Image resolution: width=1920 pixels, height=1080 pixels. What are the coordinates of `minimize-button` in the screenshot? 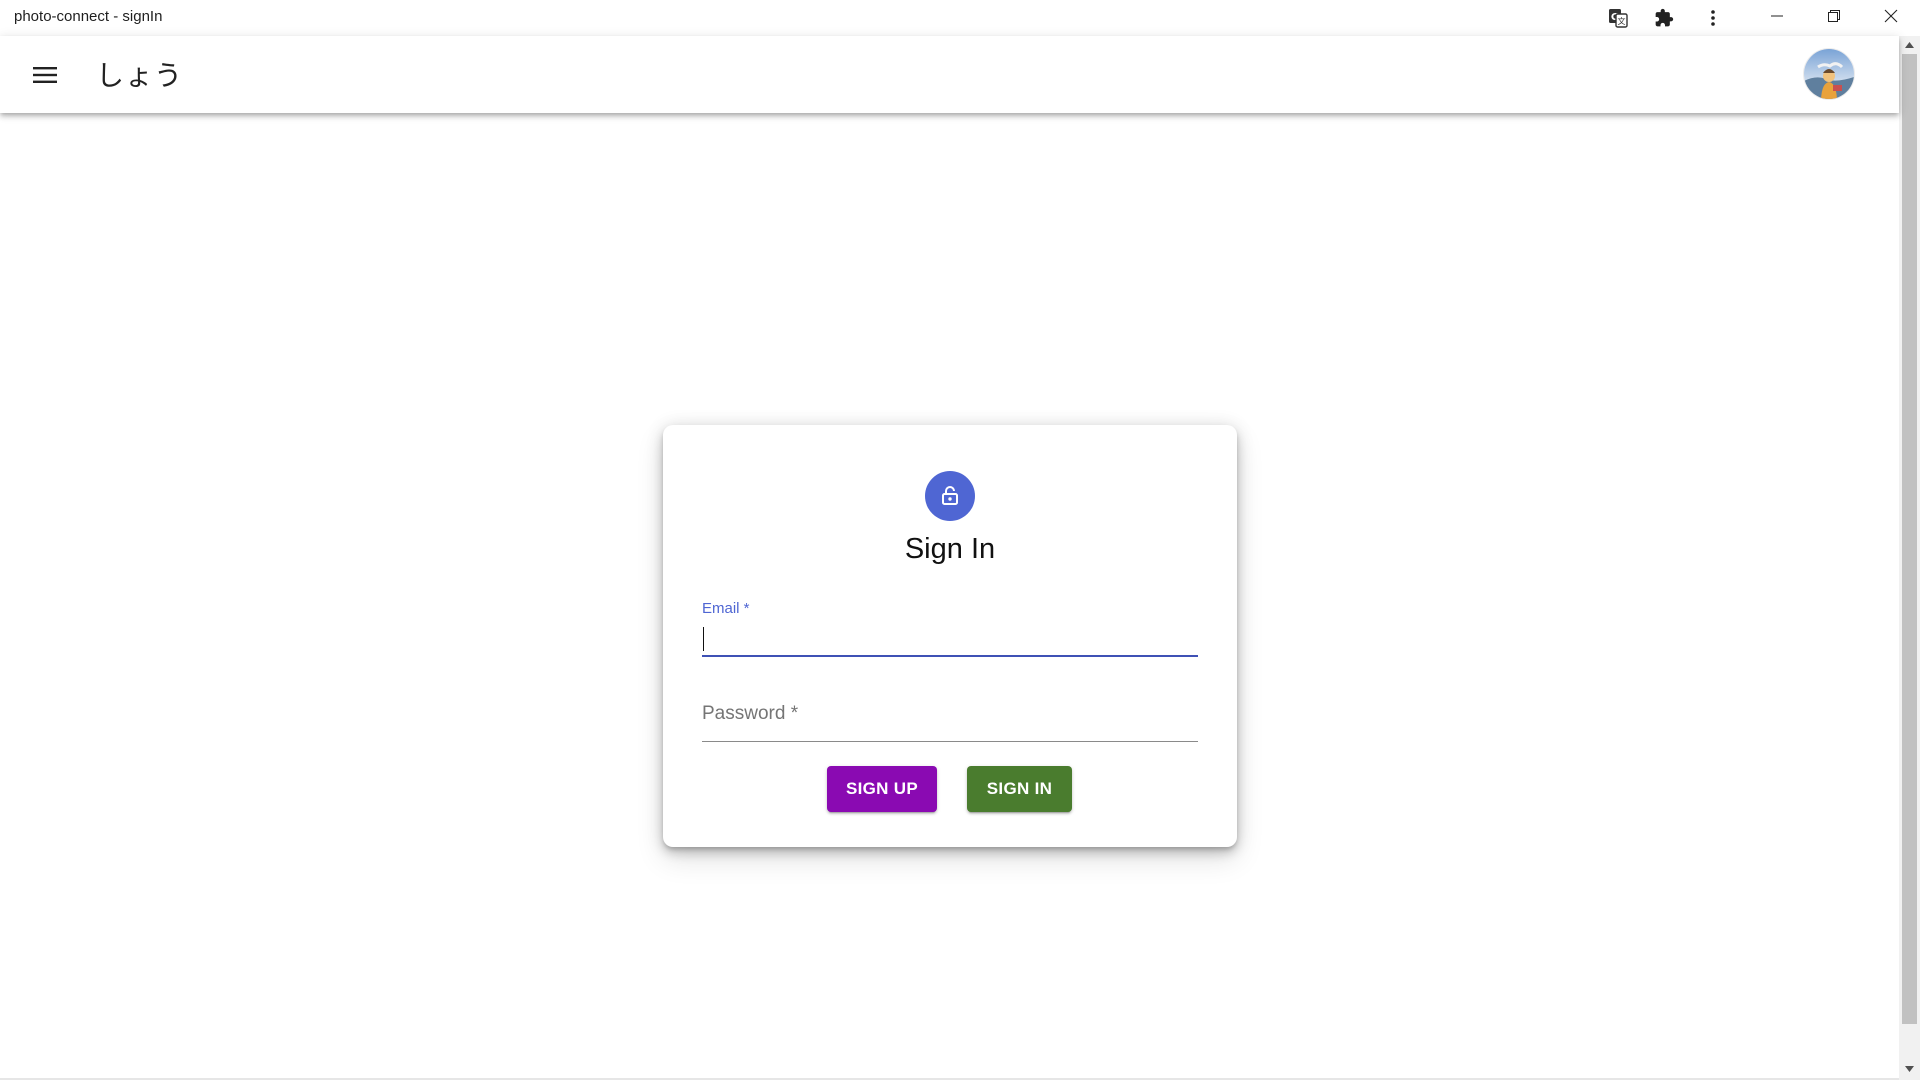 It's located at (1777, 16).